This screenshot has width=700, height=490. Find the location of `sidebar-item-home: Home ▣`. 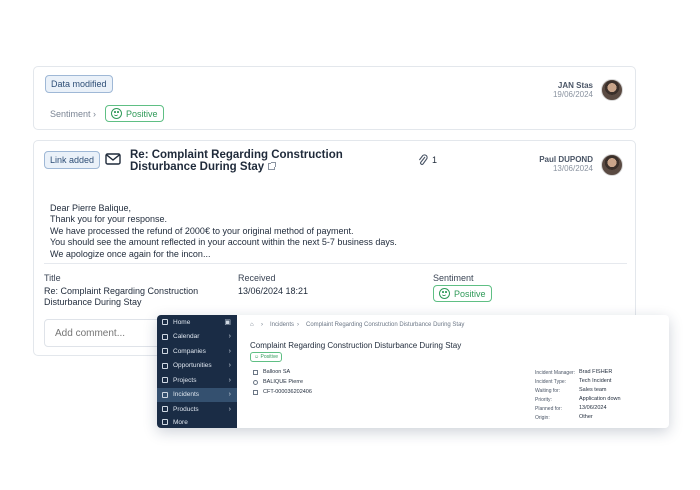

sidebar-item-home: Home ▣ is located at coordinates (197, 322).